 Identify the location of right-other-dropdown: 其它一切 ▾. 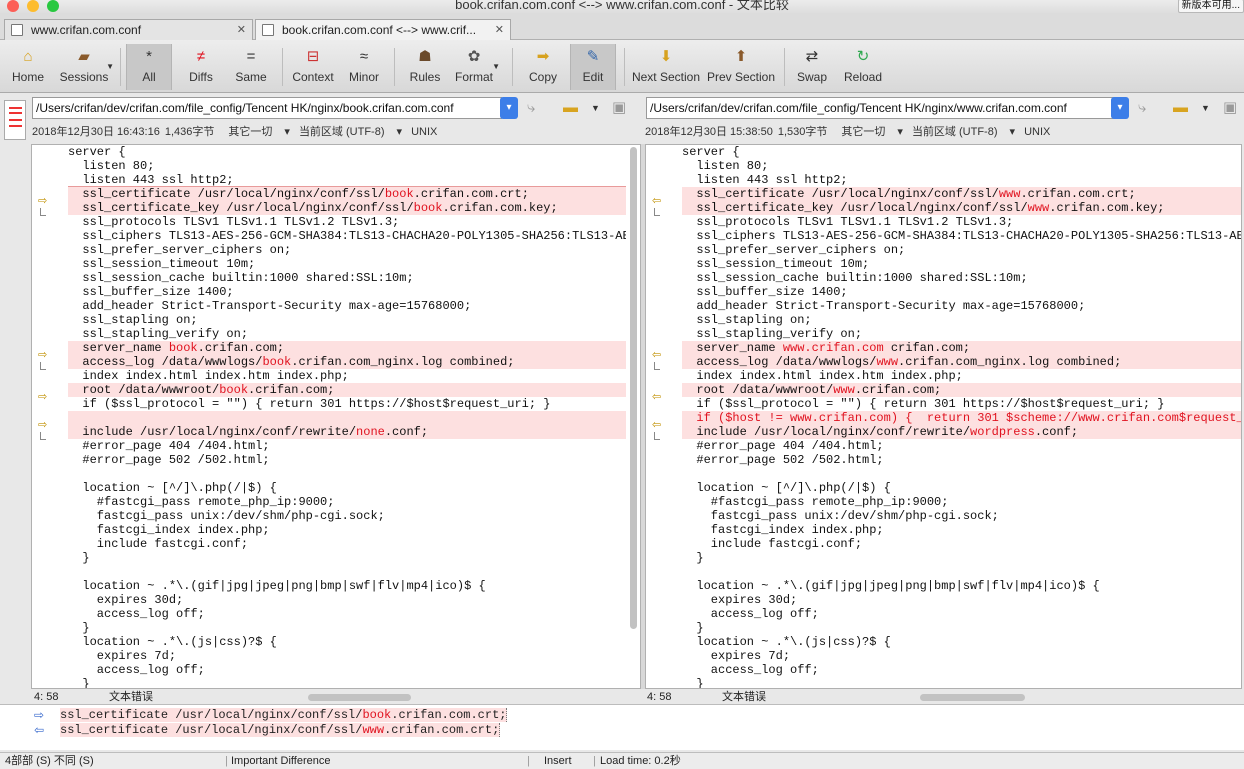
(872, 132).